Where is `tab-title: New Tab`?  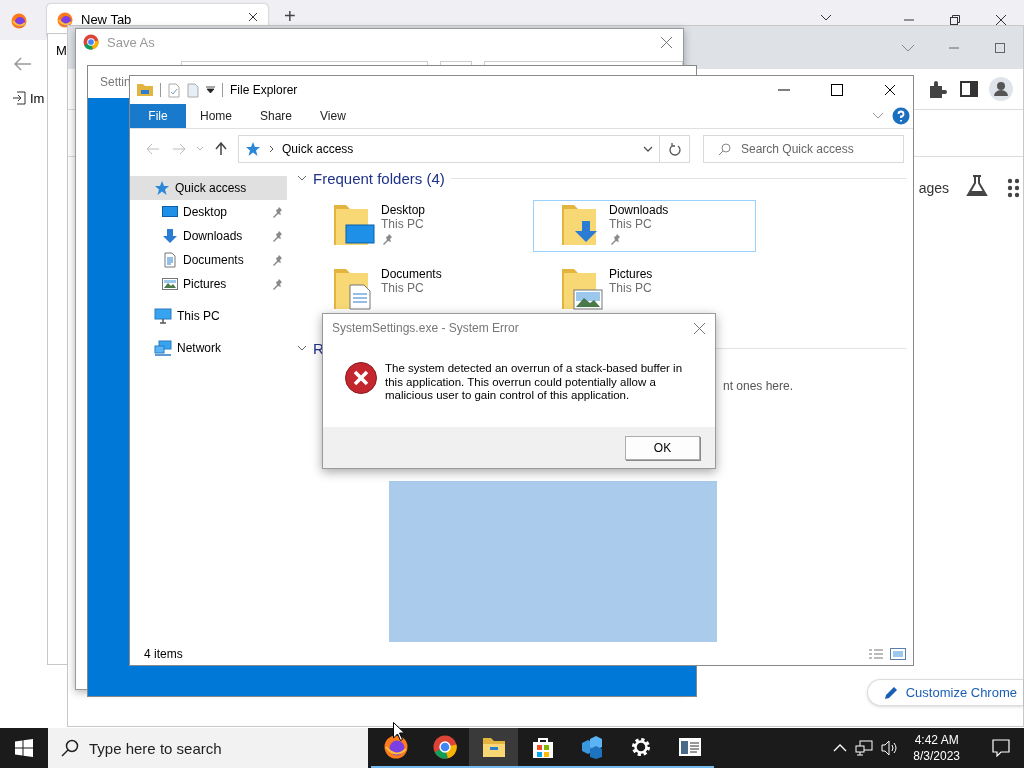
tab-title: New Tab is located at coordinates (107, 19).